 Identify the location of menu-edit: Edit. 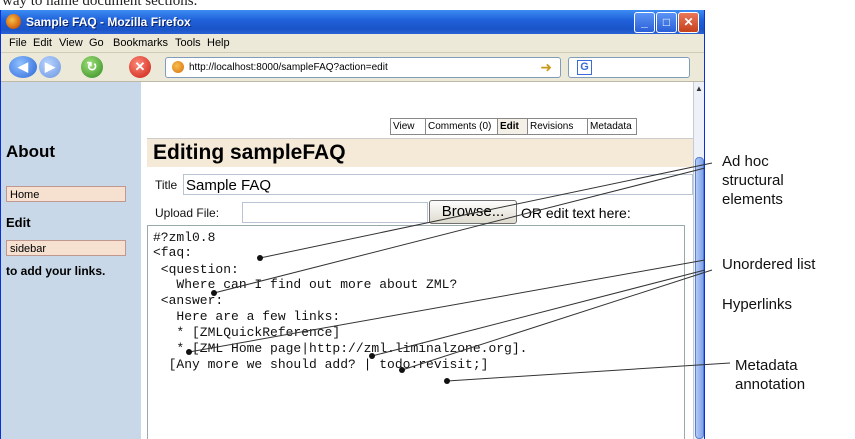
(42, 43).